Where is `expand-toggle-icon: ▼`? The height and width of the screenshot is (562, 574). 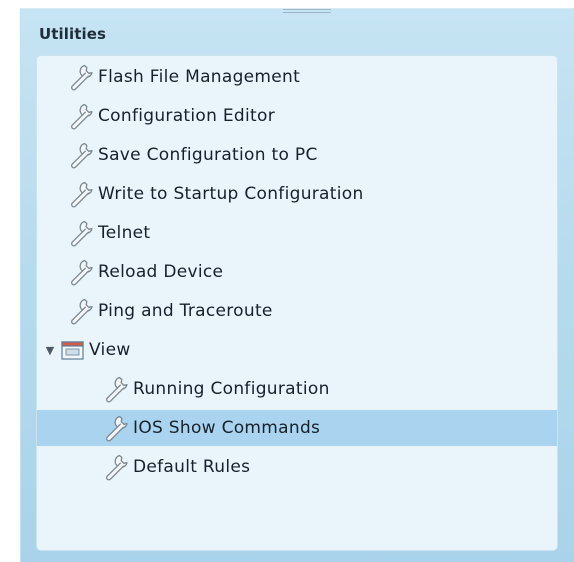 expand-toggle-icon: ▼ is located at coordinates (50, 350).